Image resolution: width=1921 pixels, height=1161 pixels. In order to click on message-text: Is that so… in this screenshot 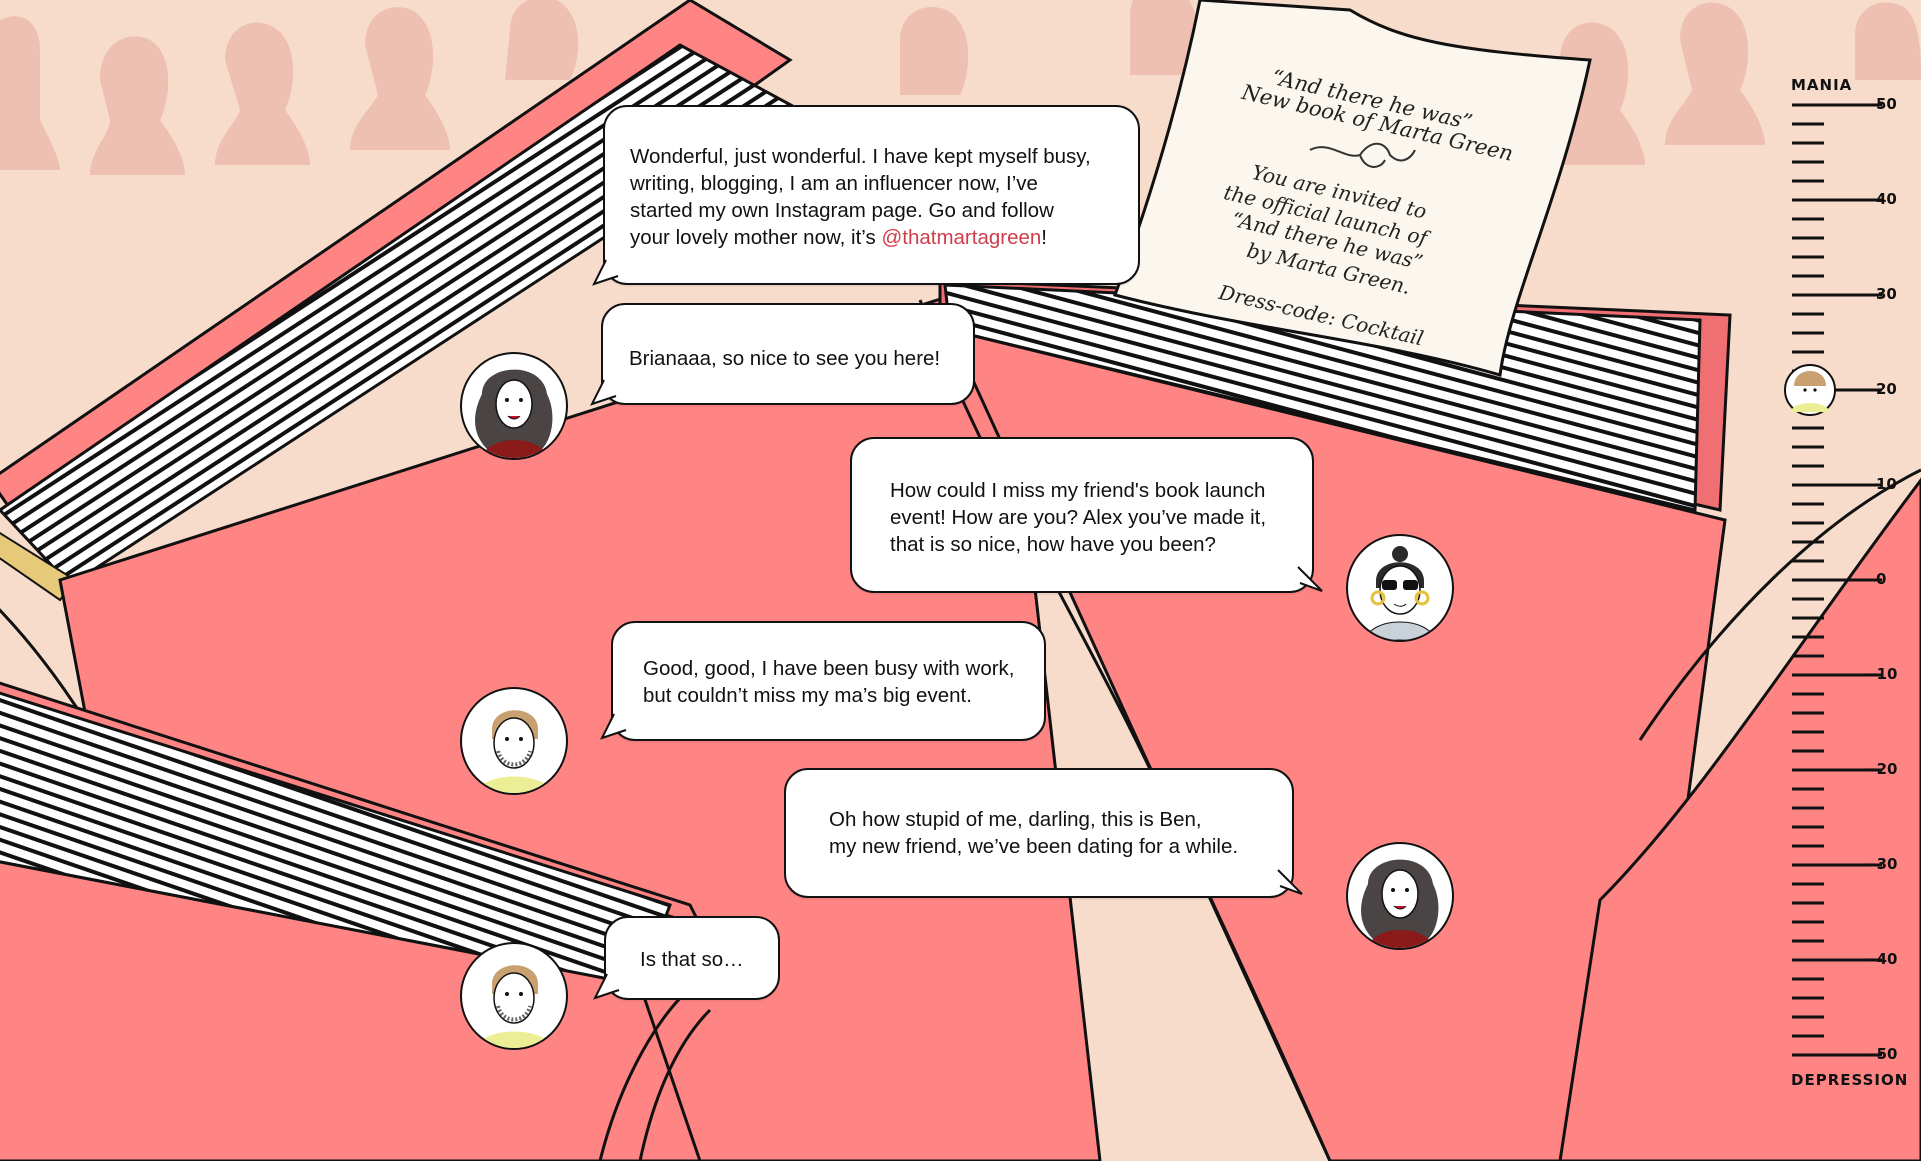, I will do `click(692, 959)`.